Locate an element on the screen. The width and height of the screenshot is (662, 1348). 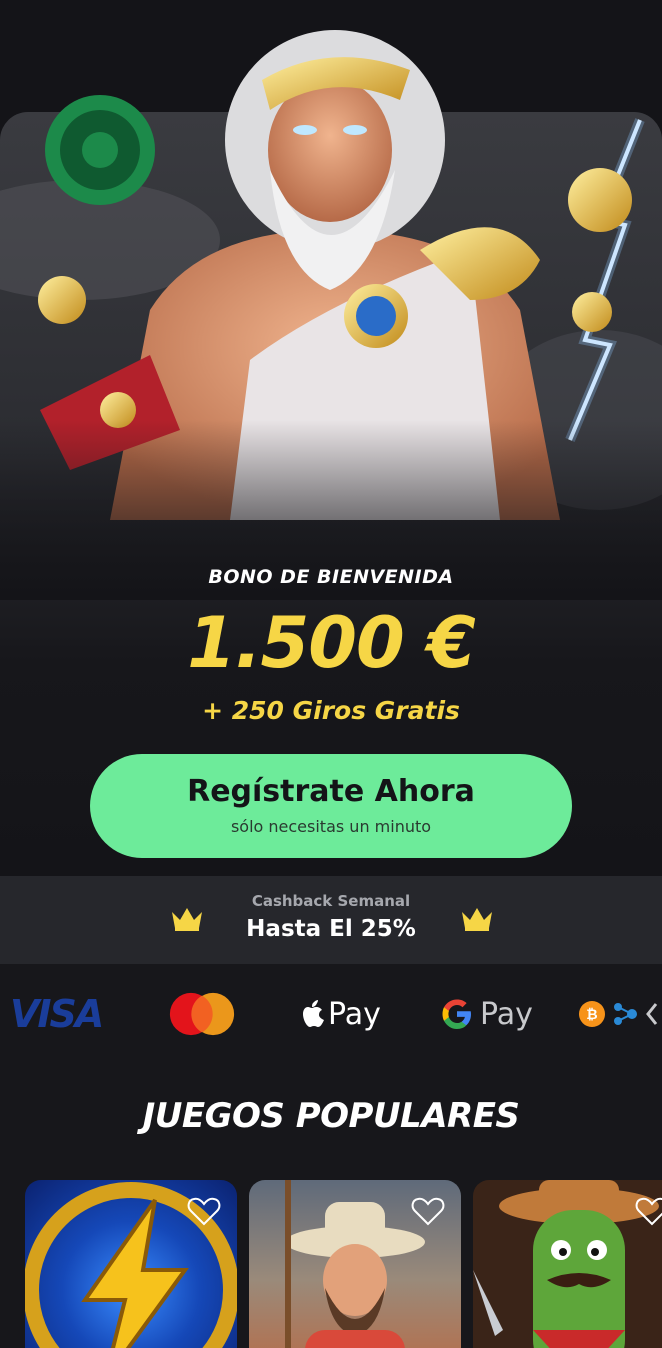
mastercard-logo is located at coordinates (202, 1014).